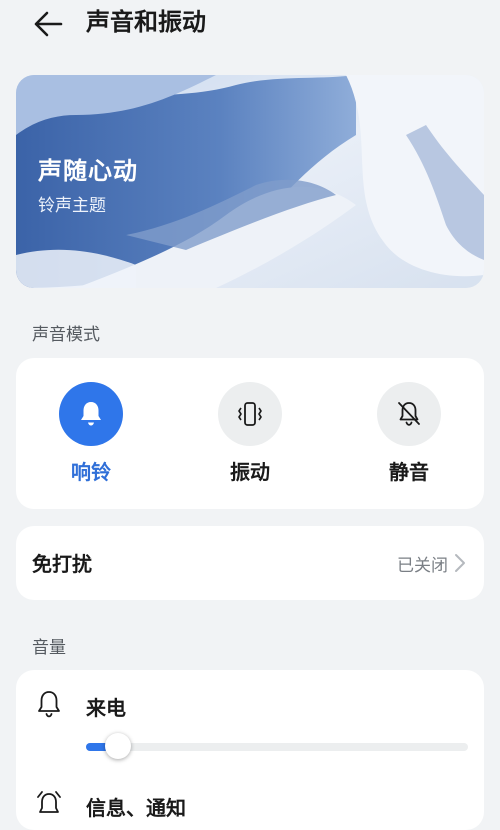  What do you see at coordinates (48, 24) in the screenshot?
I see `back-arrow-icon` at bounding box center [48, 24].